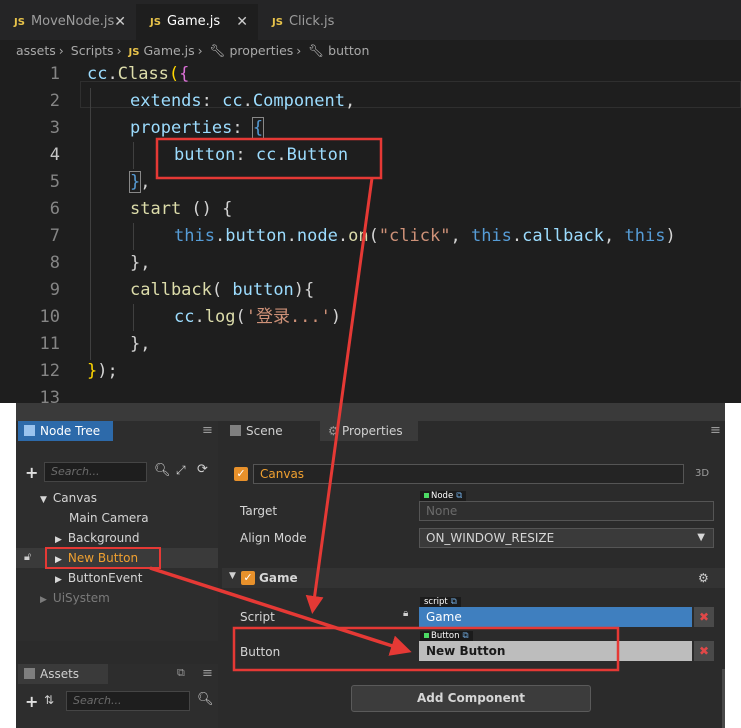 The image size is (741, 728). Describe the element at coordinates (703, 578) in the screenshot. I see `settings-gear-icon: ⚙` at that location.